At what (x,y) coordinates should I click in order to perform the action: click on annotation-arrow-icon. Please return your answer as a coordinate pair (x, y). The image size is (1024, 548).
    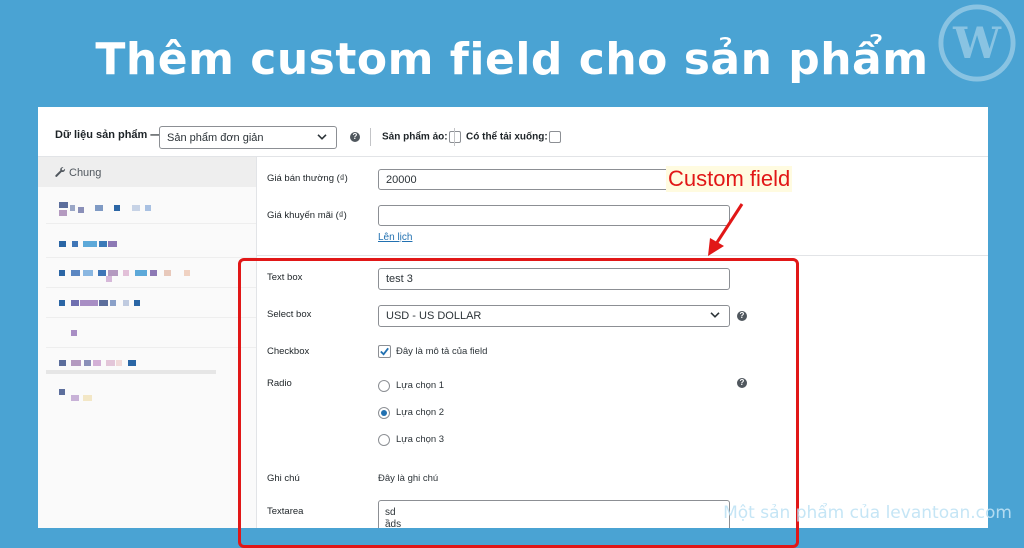
    Looking at the image, I should click on (726, 229).